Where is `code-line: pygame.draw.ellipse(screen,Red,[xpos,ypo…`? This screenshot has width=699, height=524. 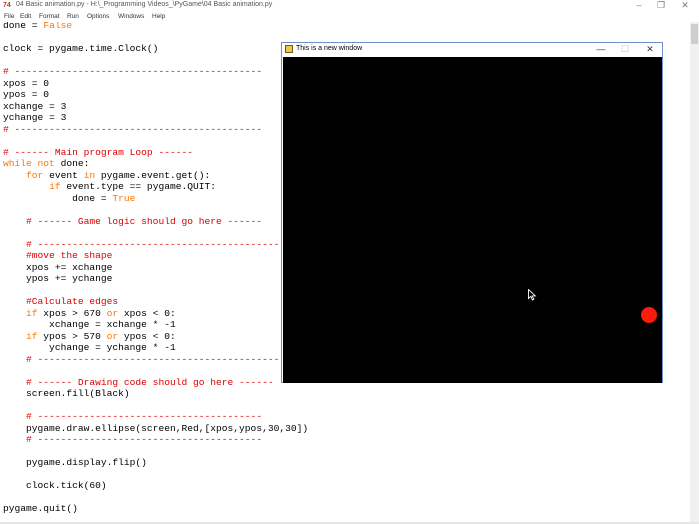 code-line: pygame.draw.ellipse(screen,Red,[xpos,ypo… is located at coordinates (155, 429).